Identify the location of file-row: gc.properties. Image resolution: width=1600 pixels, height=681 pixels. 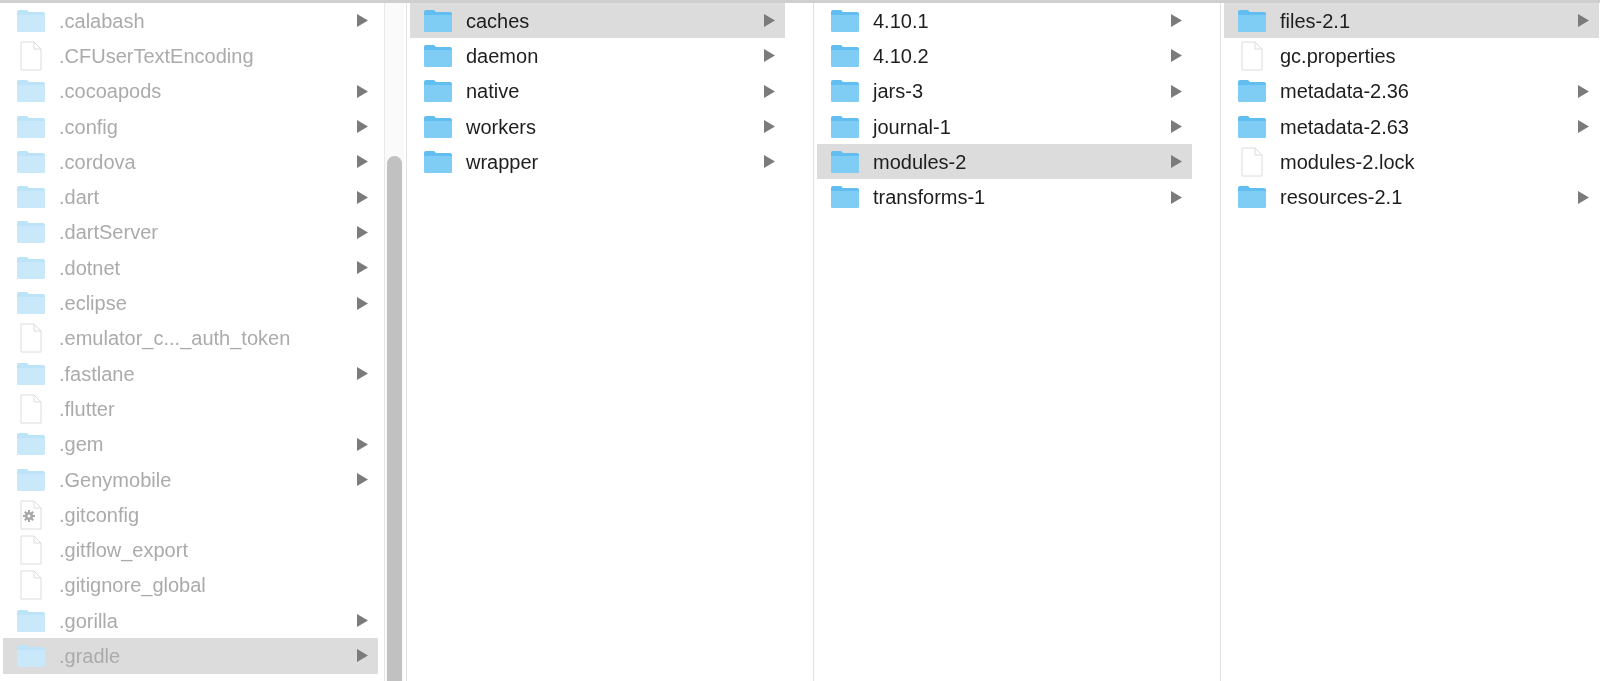
(1411, 56).